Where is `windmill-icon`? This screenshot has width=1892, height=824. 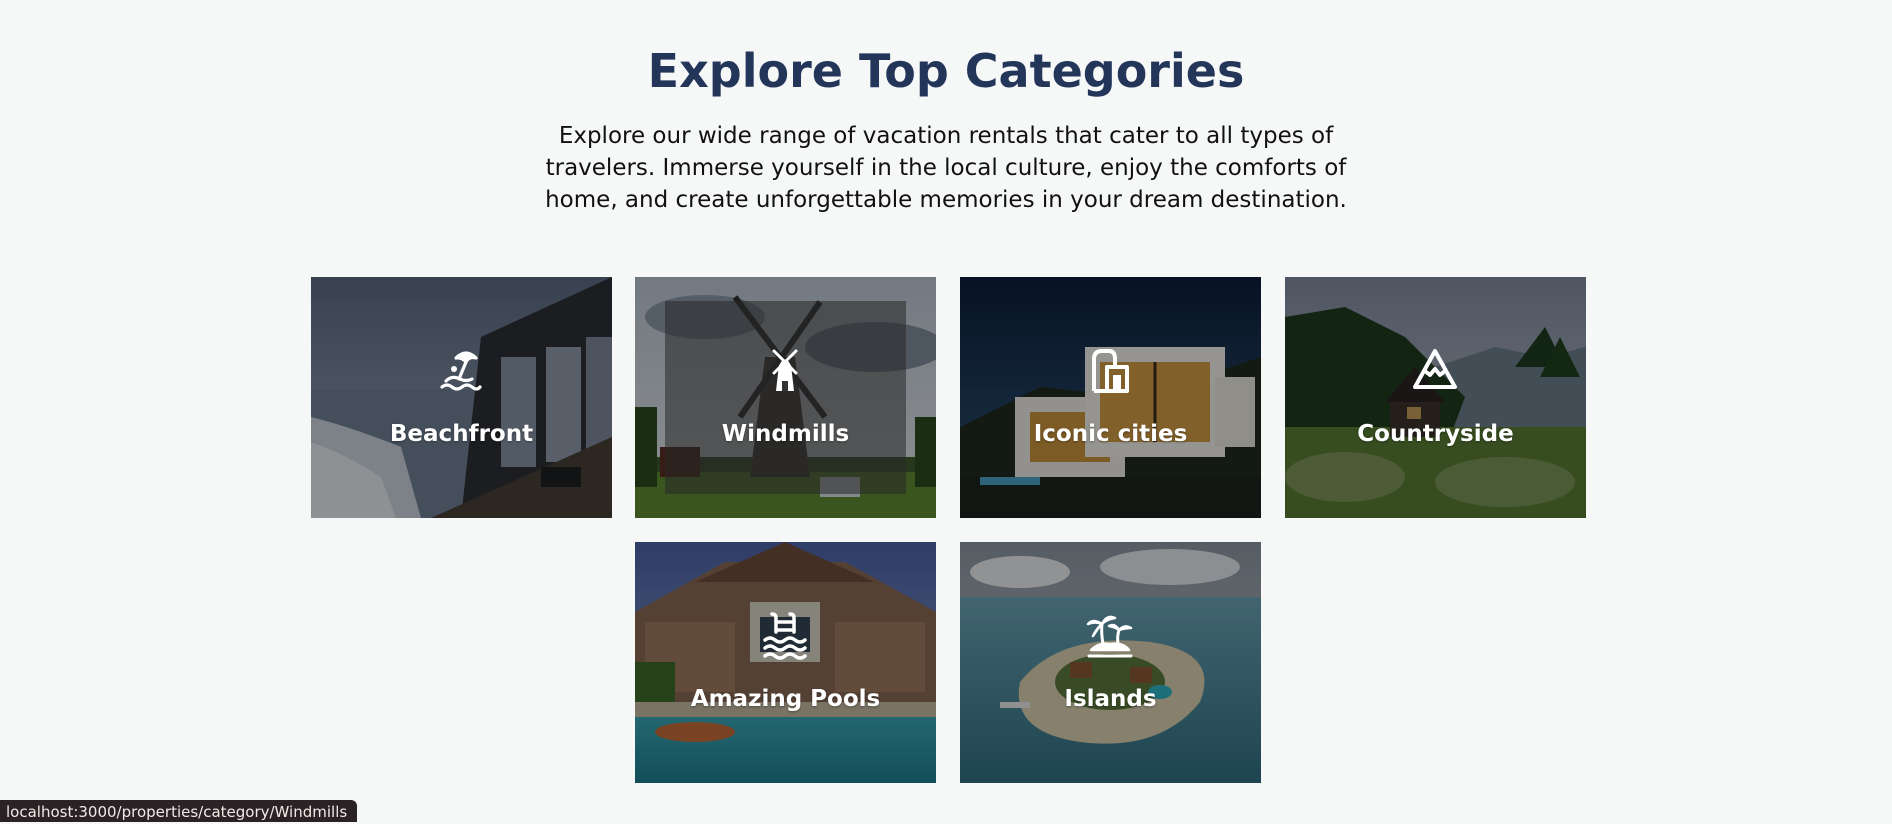
windmill-icon is located at coordinates (785, 370).